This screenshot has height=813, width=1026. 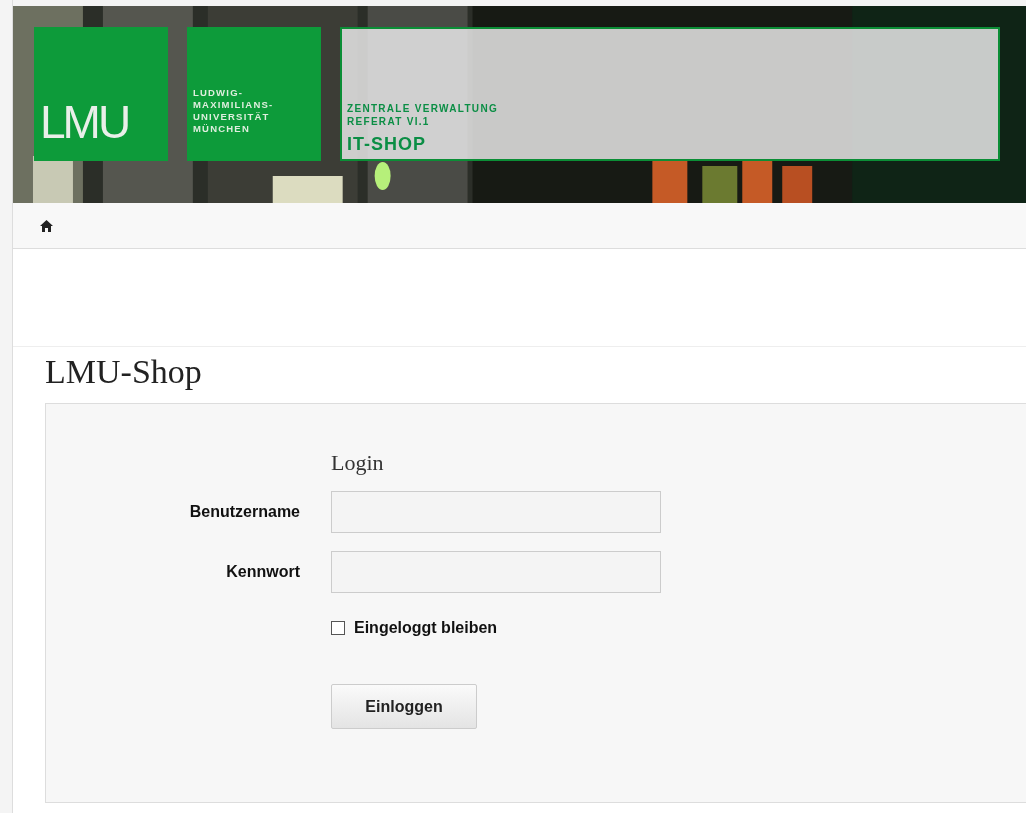 I want to click on login-button: Einloggen, so click(x=404, y=706).